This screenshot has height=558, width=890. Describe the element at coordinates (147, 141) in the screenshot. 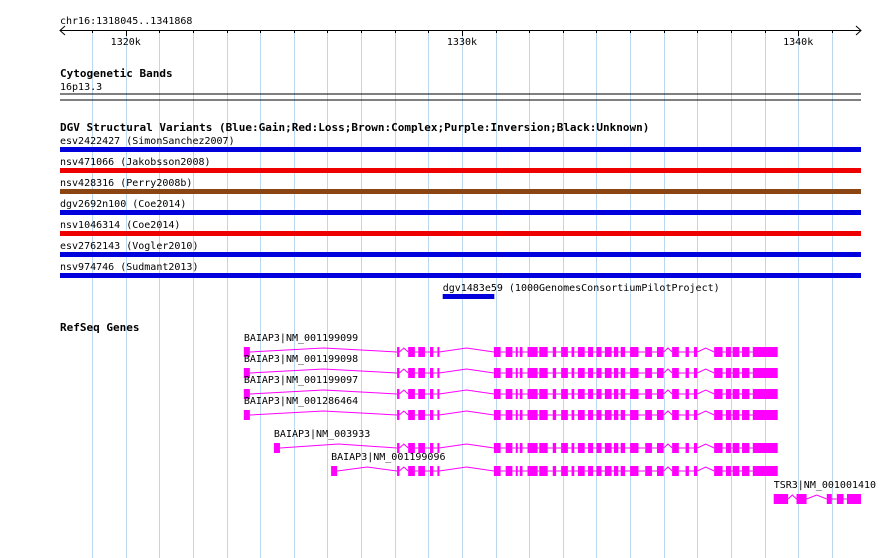

I see `dgv-variant-label: esv2422427 (SimonSanchez2007)` at that location.